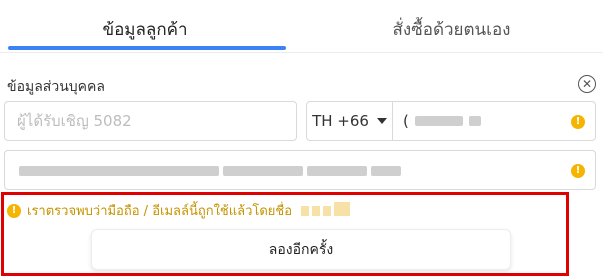 This screenshot has width=603, height=280. I want to click on phone-field: TH +66 ( !, so click(451, 121).